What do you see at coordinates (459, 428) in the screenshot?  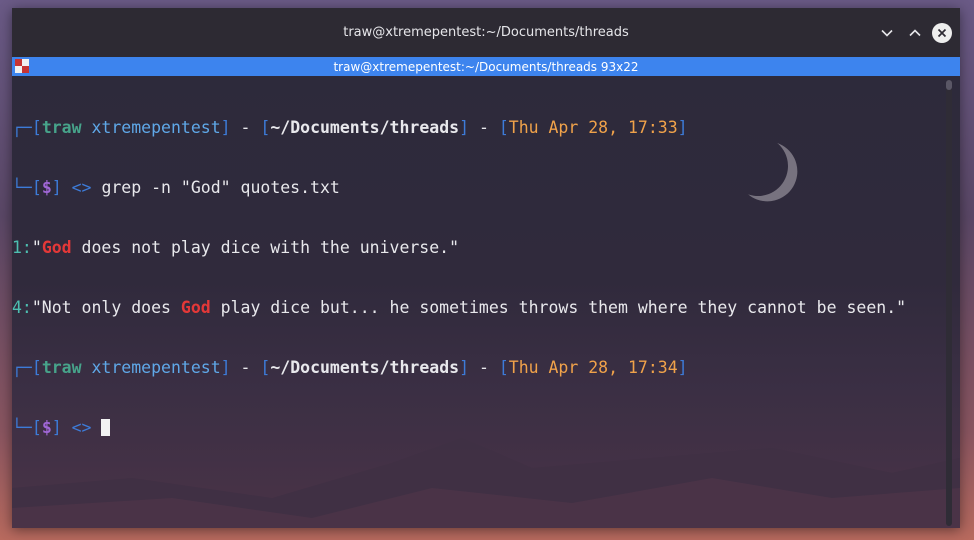 I see `command-line: └─[$] <>` at bounding box center [459, 428].